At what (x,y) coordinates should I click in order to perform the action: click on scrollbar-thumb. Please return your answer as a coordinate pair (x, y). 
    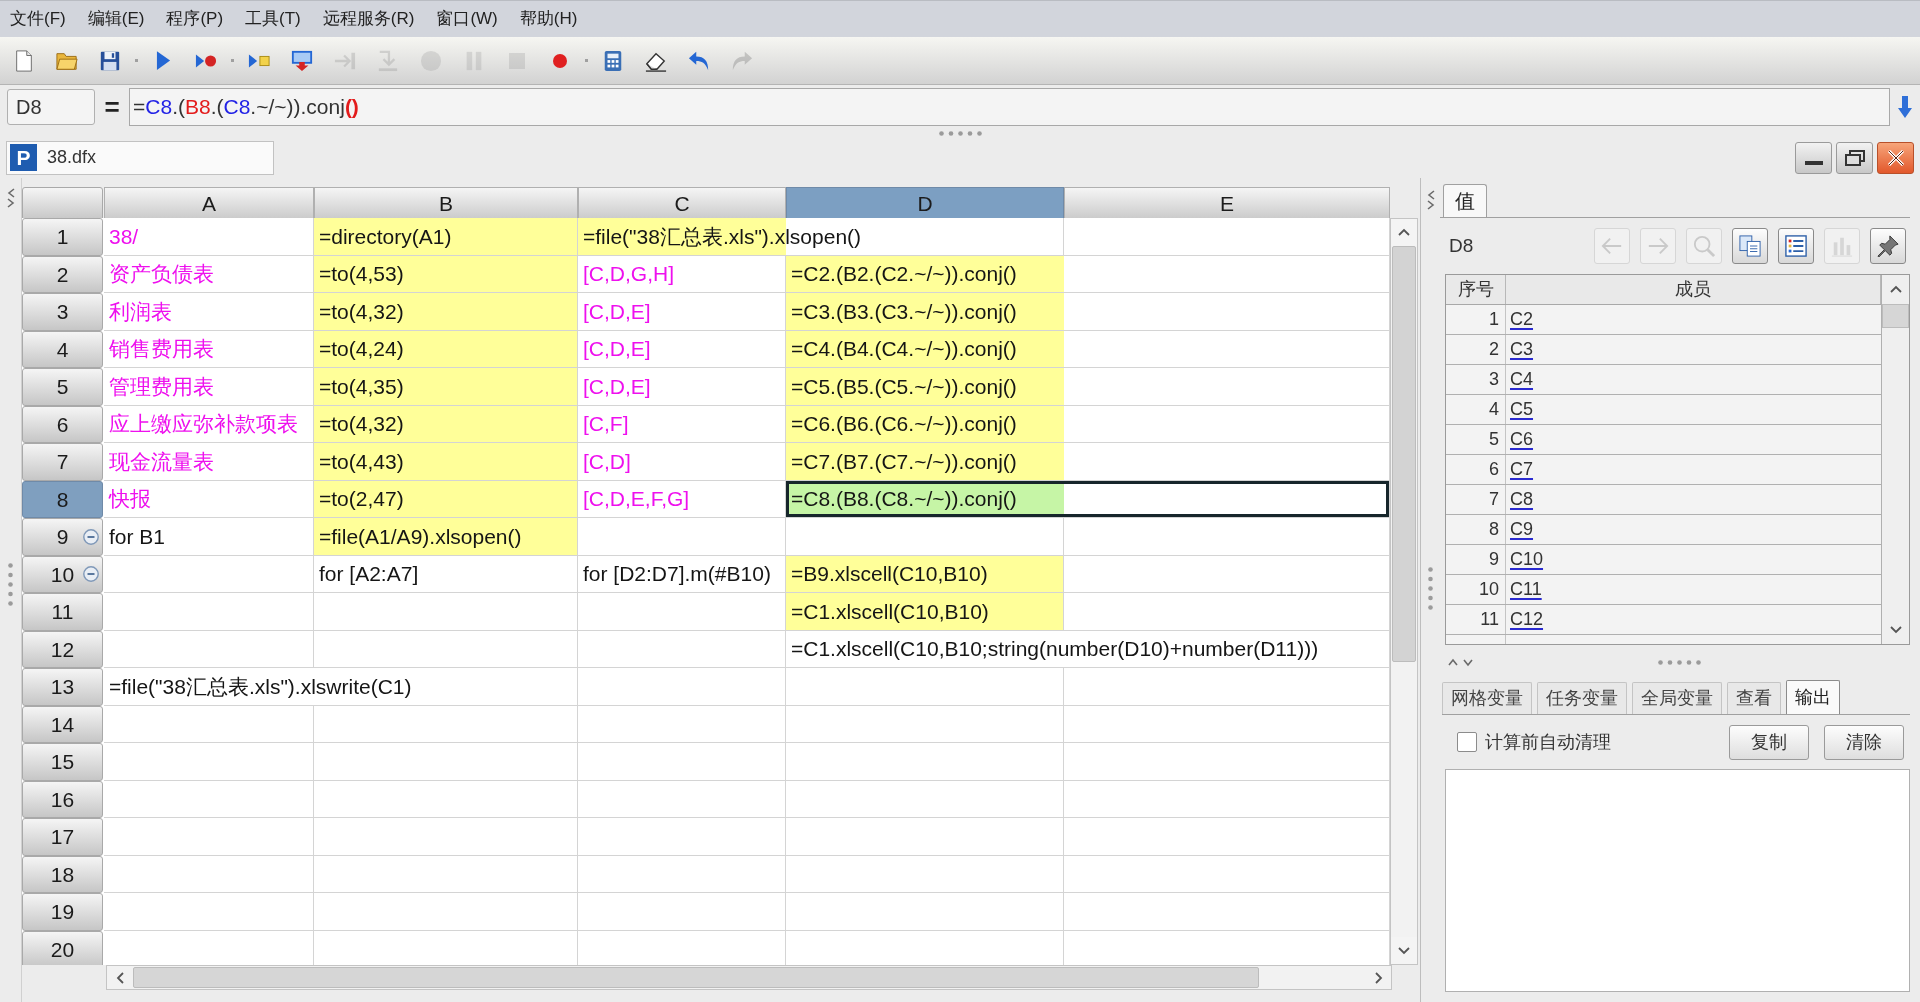
    Looking at the image, I should click on (1404, 454).